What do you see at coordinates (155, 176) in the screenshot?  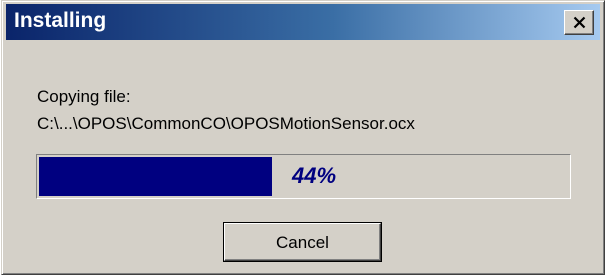 I see `progress-fill` at bounding box center [155, 176].